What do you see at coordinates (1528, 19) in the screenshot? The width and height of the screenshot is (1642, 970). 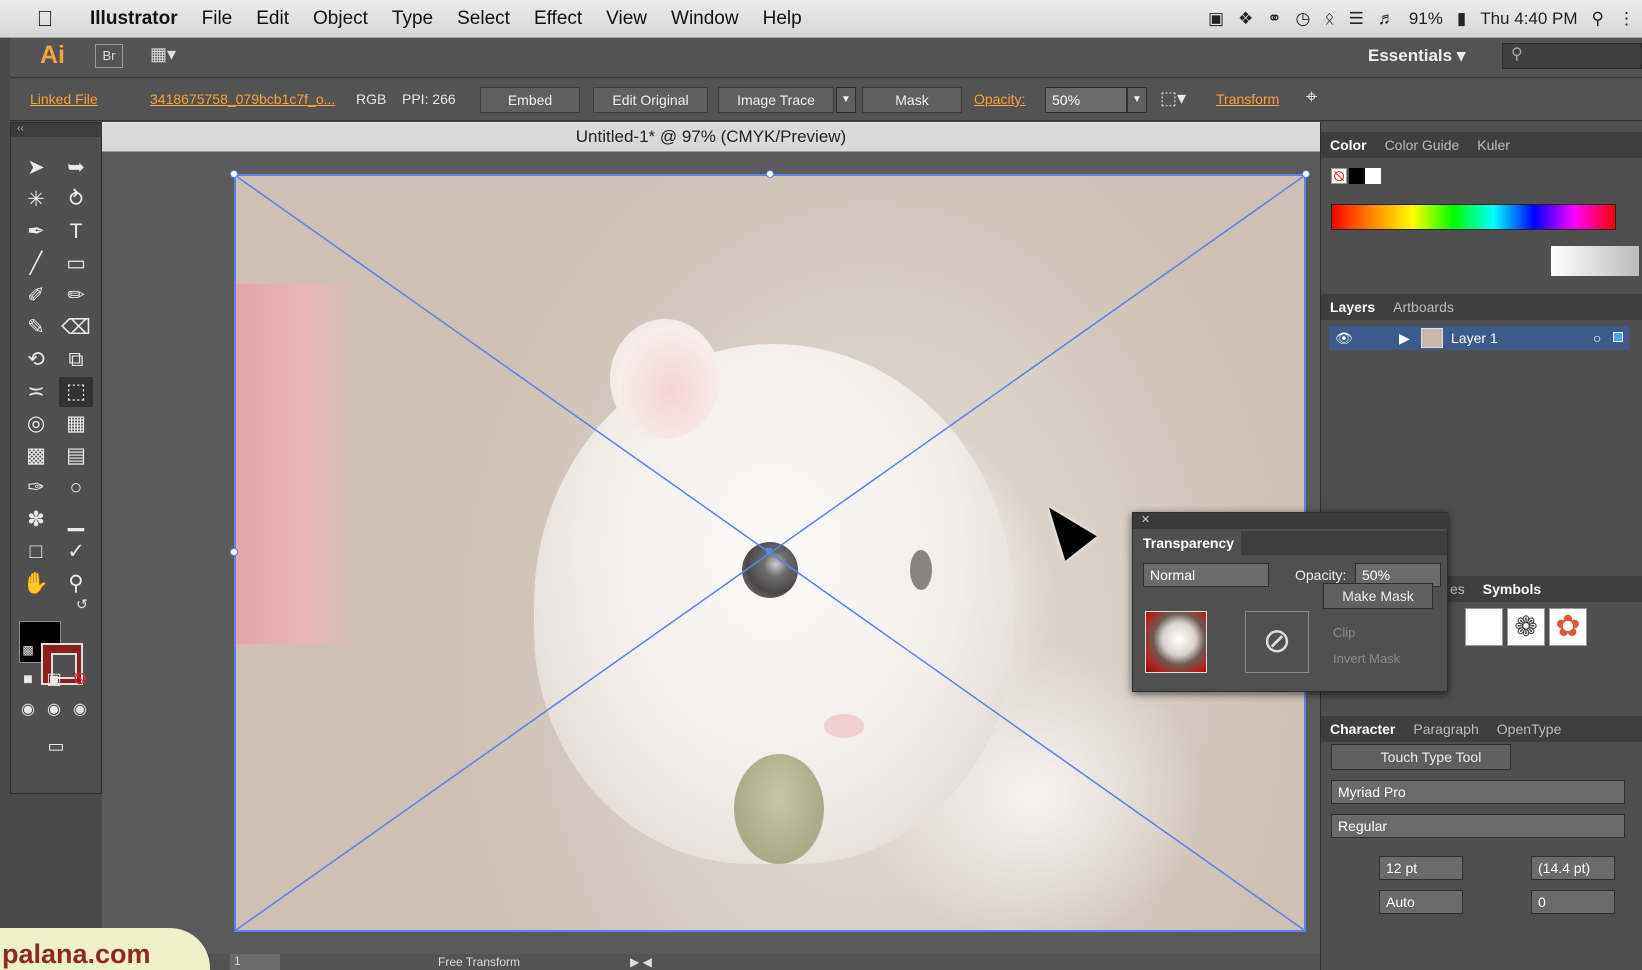 I see `clock: Thu 4:40 PM` at bounding box center [1528, 19].